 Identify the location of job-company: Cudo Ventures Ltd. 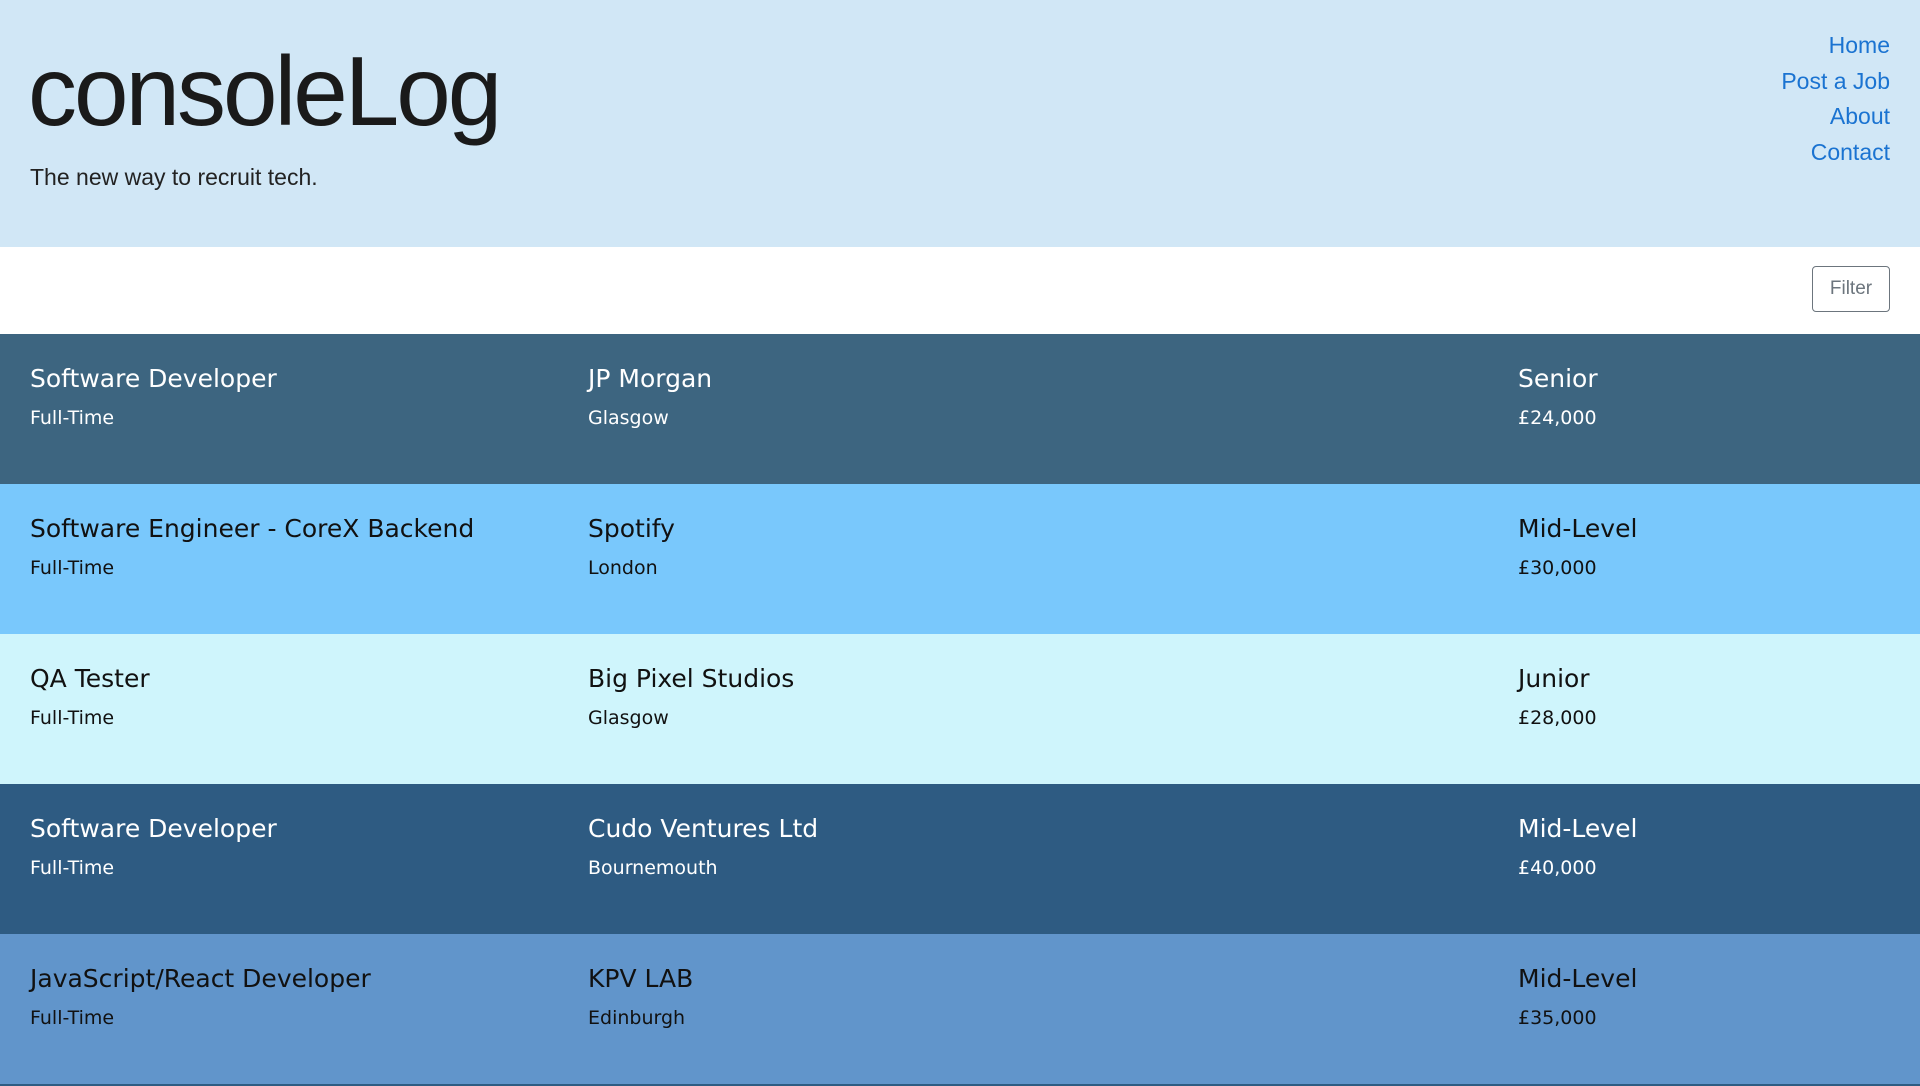
(703, 828).